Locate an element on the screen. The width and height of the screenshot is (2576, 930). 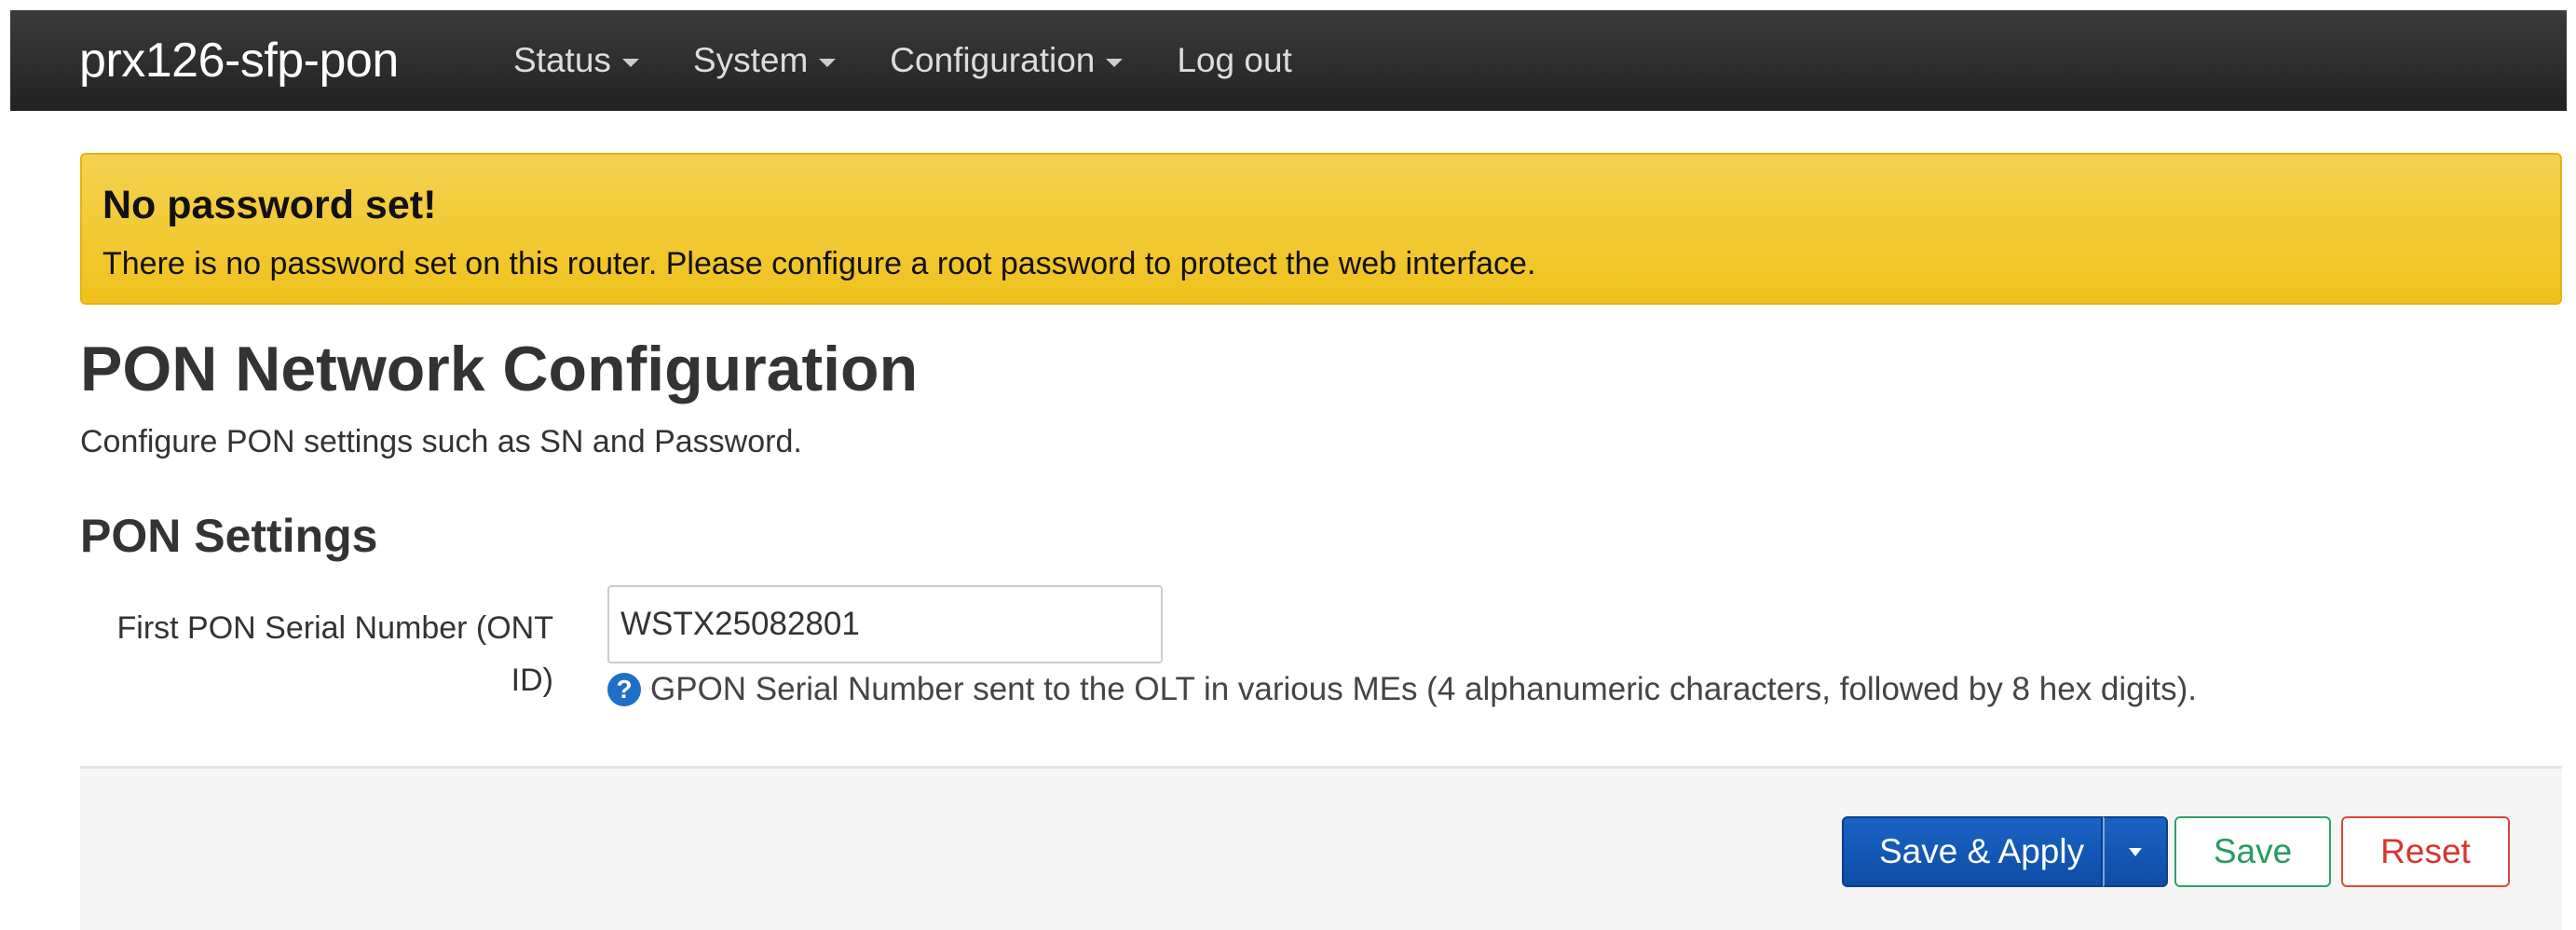
menu-logout: Log out is located at coordinates (1234, 60).